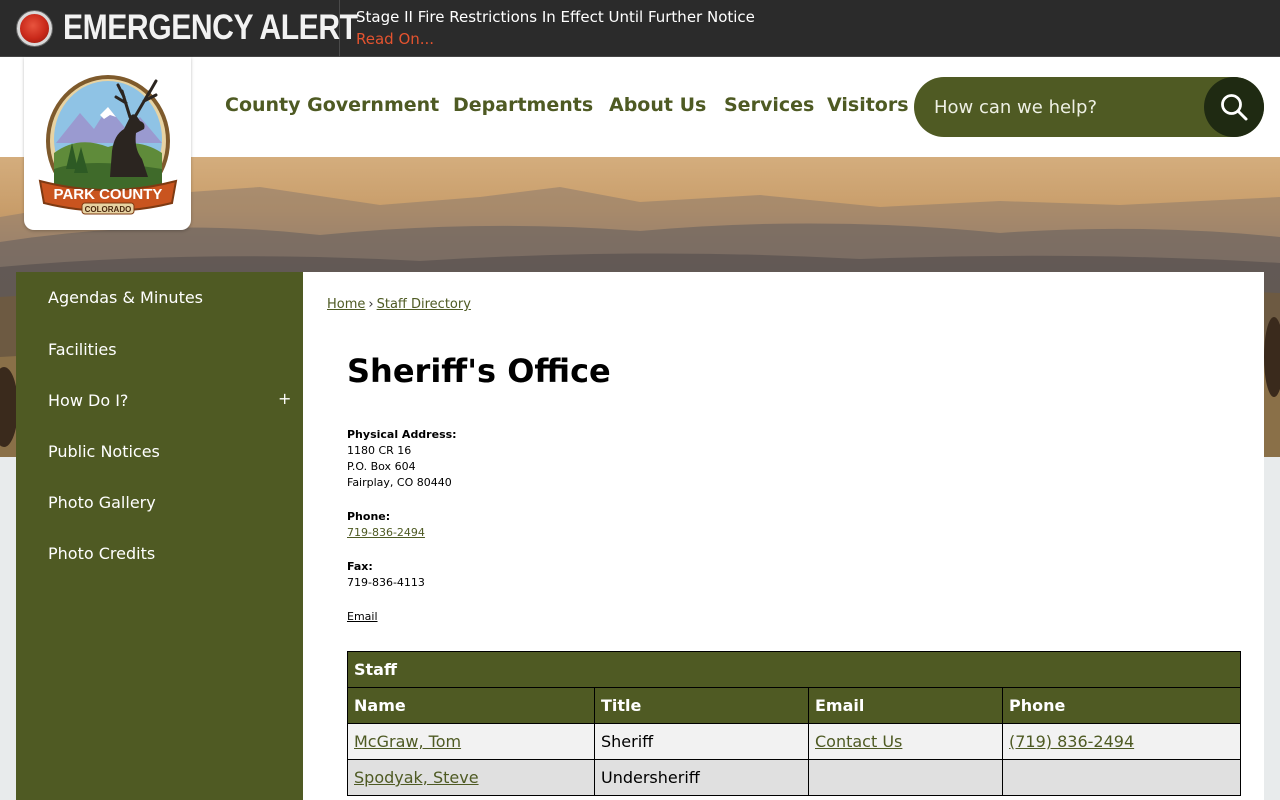  Describe the element at coordinates (471, 741) in the screenshot. I see `staff-name-cell: McGraw, Tom` at that location.